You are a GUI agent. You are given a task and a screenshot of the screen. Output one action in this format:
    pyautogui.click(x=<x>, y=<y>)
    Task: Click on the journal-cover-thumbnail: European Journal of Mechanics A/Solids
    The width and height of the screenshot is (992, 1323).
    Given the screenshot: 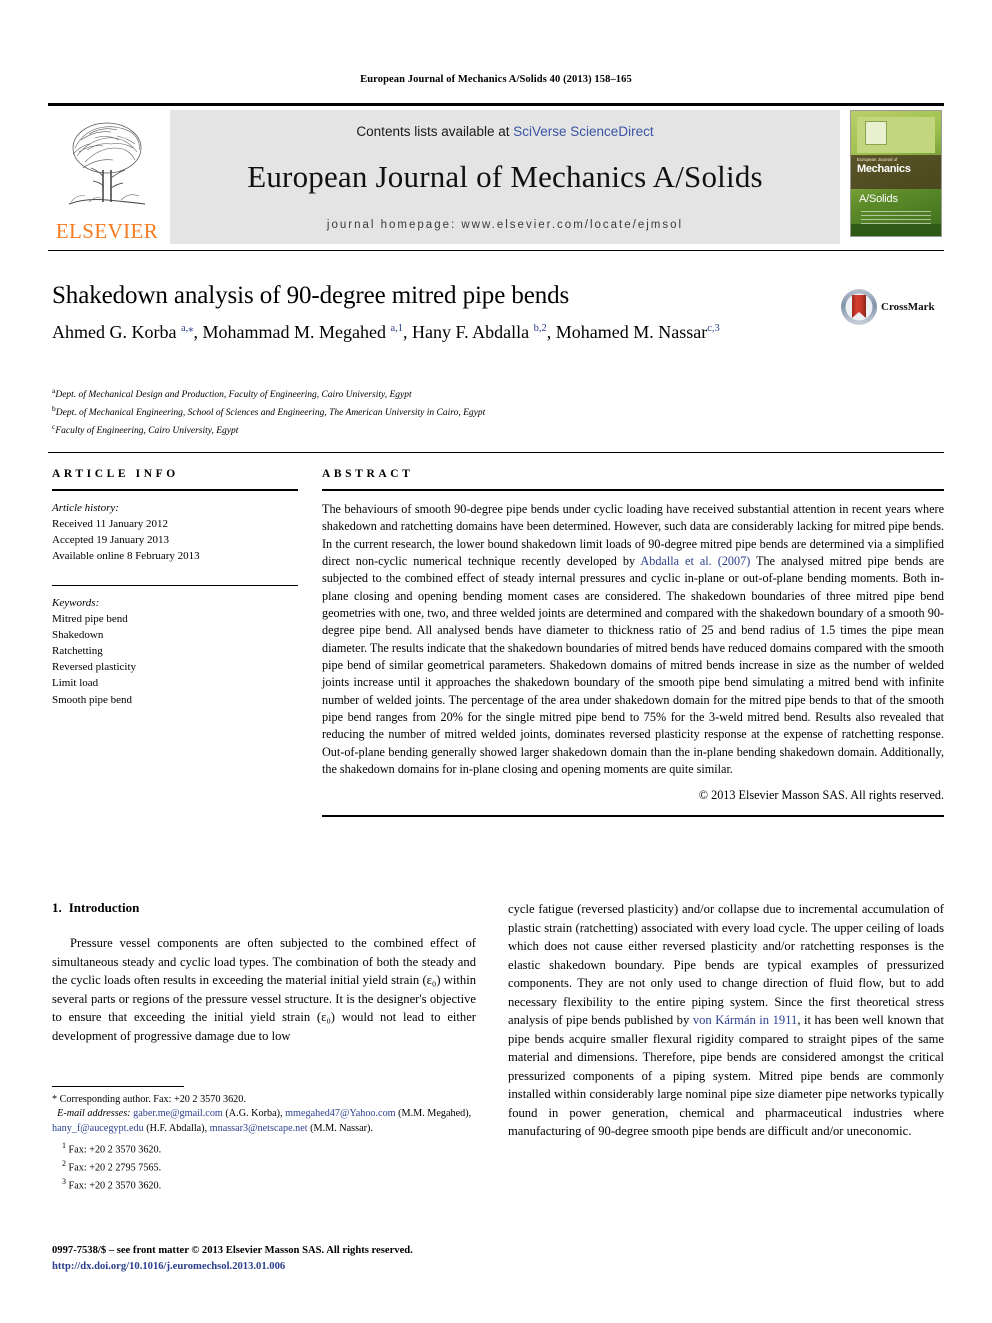 What is the action you would take?
    pyautogui.click(x=895, y=177)
    